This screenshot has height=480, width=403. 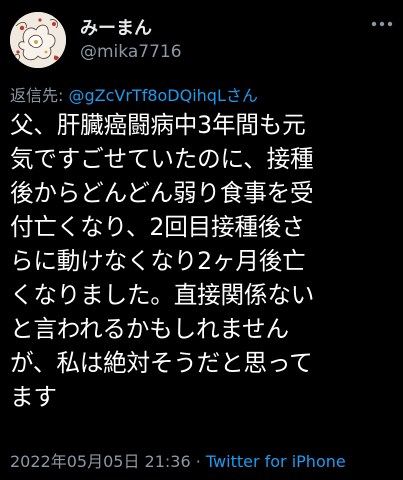 What do you see at coordinates (116, 27) in the screenshot?
I see `display-name: みーまん` at bounding box center [116, 27].